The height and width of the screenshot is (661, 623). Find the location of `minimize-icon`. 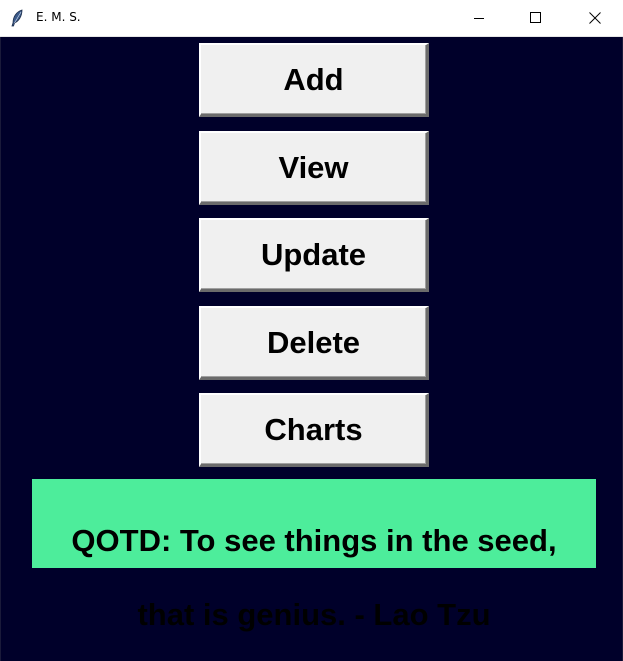

minimize-icon is located at coordinates (479, 18).